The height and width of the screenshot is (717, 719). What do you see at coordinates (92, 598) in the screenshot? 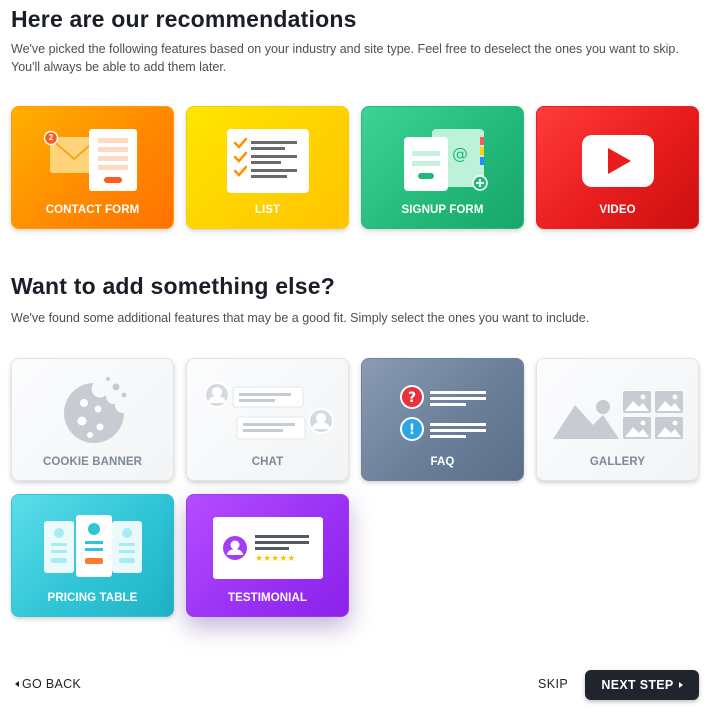
I see `pricing-table-label: PRICING TABLE` at bounding box center [92, 598].